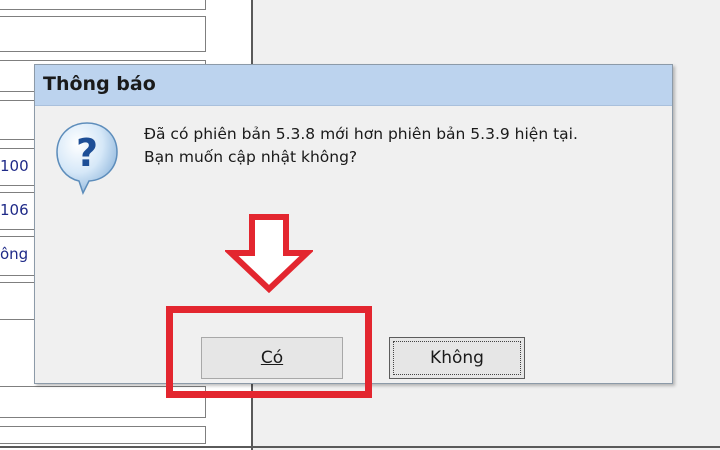 This screenshot has width=720, height=450. Describe the element at coordinates (14, 254) in the screenshot. I see `background-row-value: ông` at that location.